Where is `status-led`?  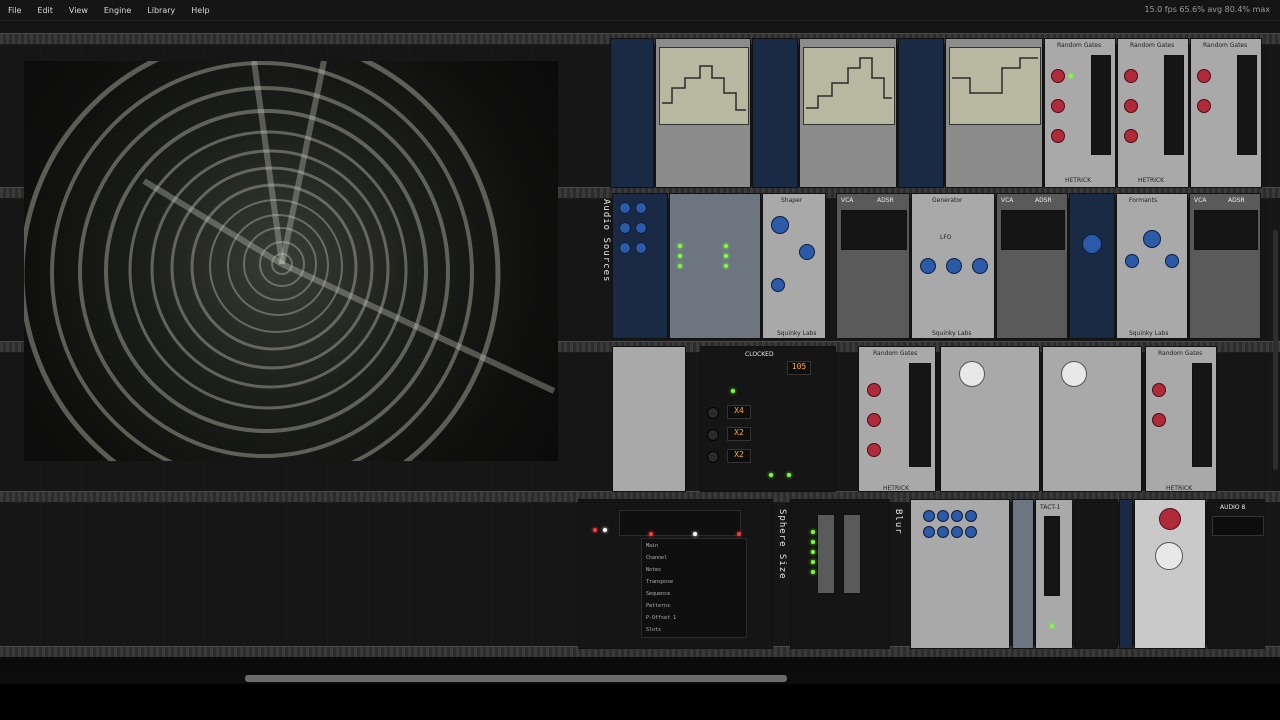
status-led is located at coordinates (605, 530).